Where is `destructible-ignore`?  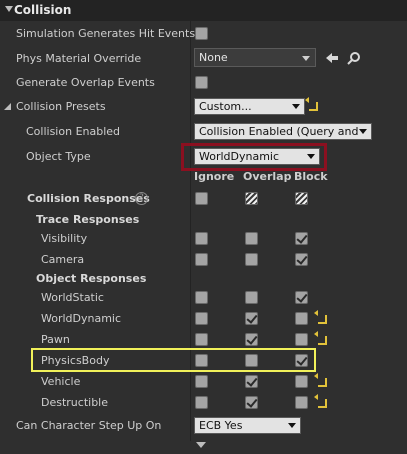 destructible-ignore is located at coordinates (201, 402).